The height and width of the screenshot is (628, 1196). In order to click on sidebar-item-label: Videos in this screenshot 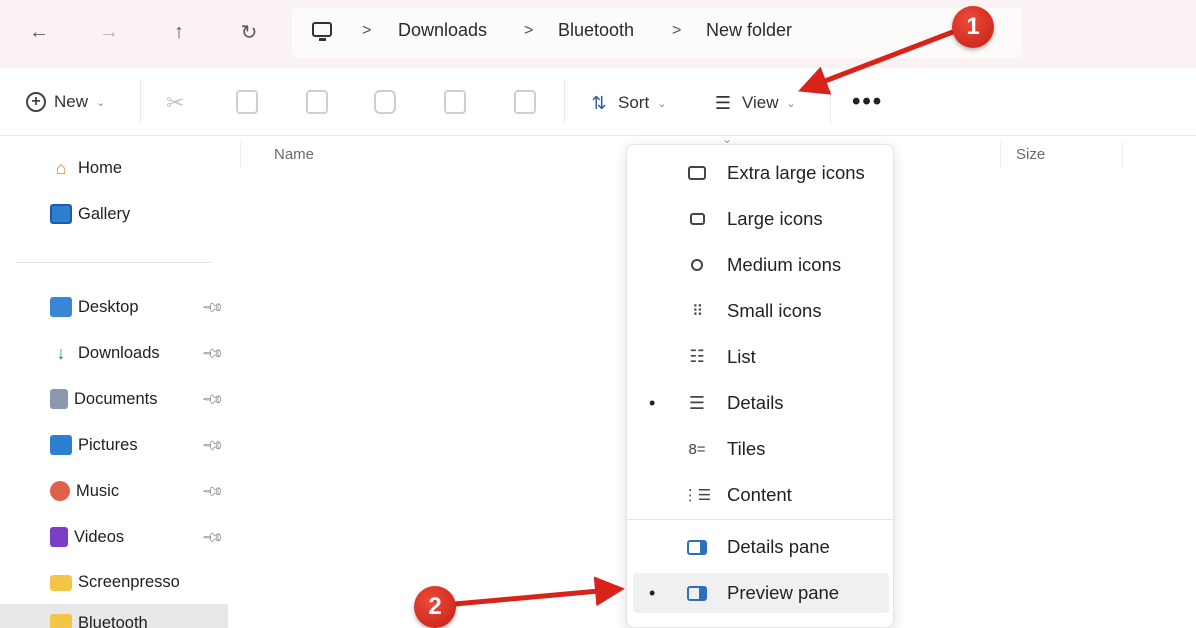, I will do `click(99, 536)`.